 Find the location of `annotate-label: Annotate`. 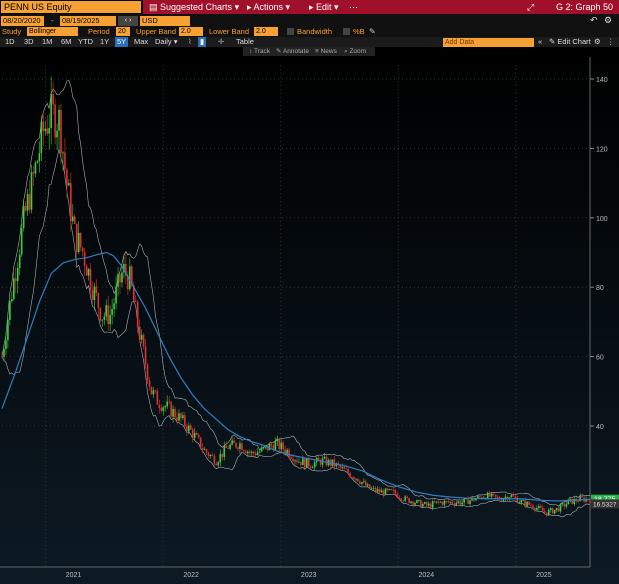

annotate-label: Annotate is located at coordinates (295, 51).